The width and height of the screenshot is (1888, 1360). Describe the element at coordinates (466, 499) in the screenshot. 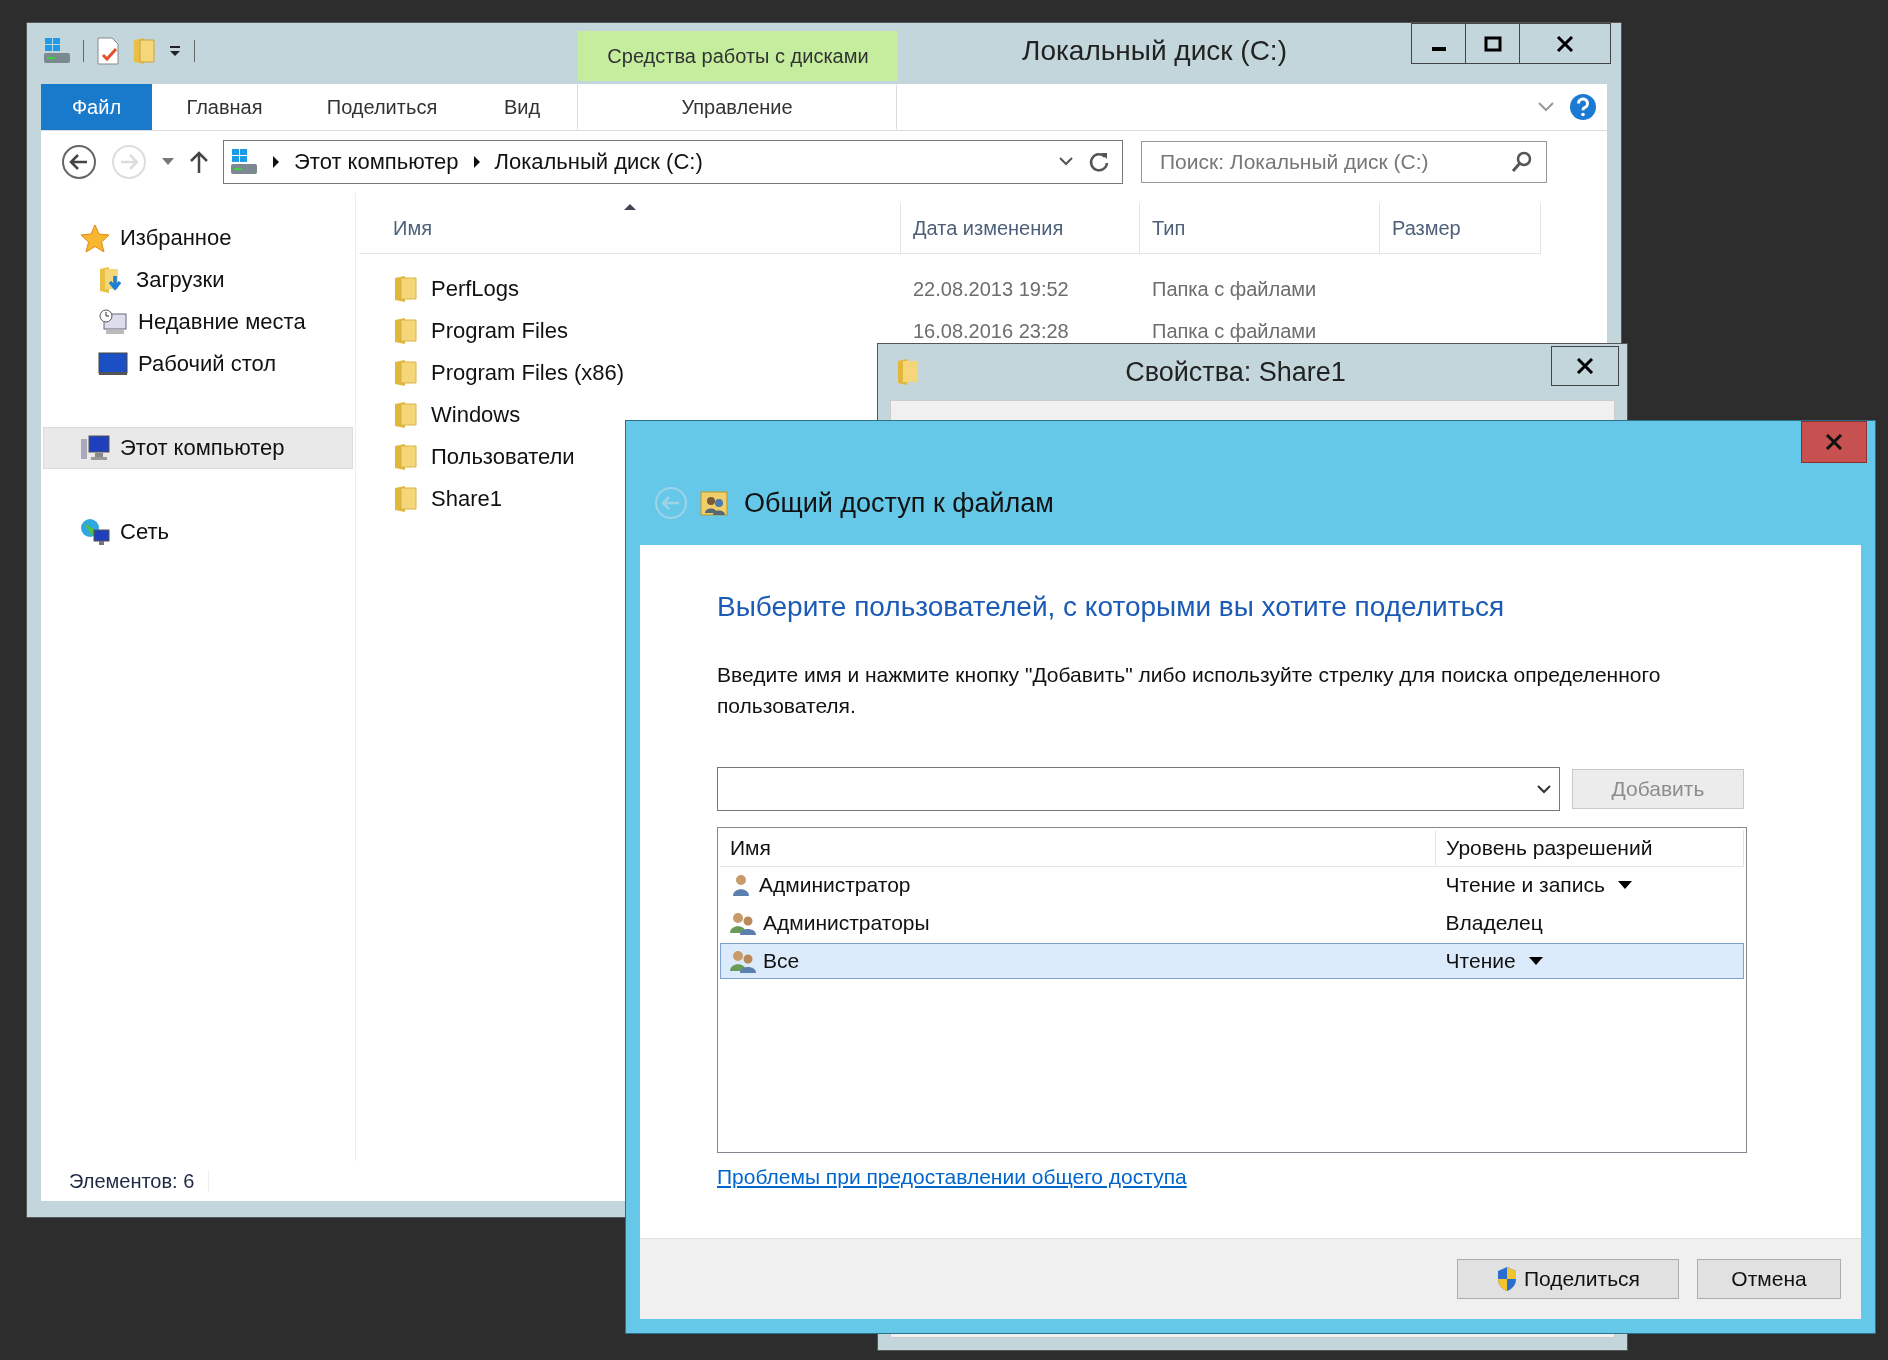

I see `file-name: Share1` at that location.